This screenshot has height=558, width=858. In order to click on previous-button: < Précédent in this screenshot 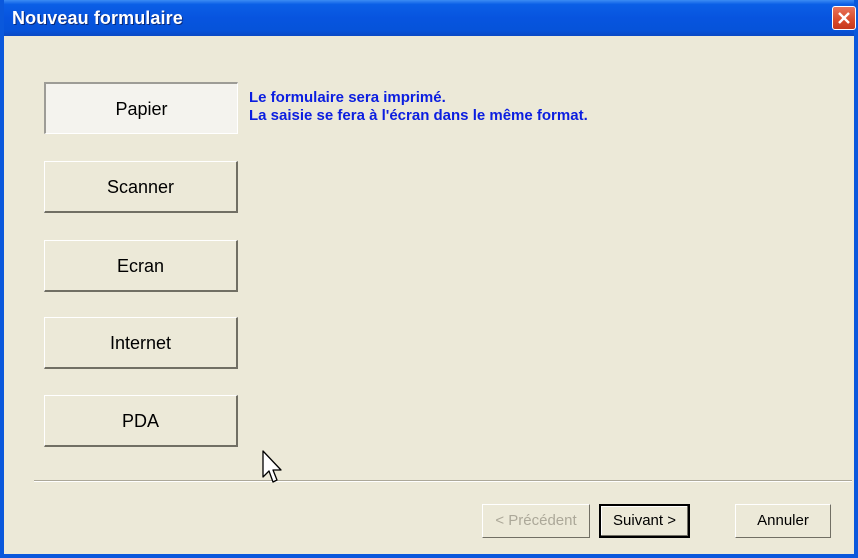, I will do `click(536, 521)`.